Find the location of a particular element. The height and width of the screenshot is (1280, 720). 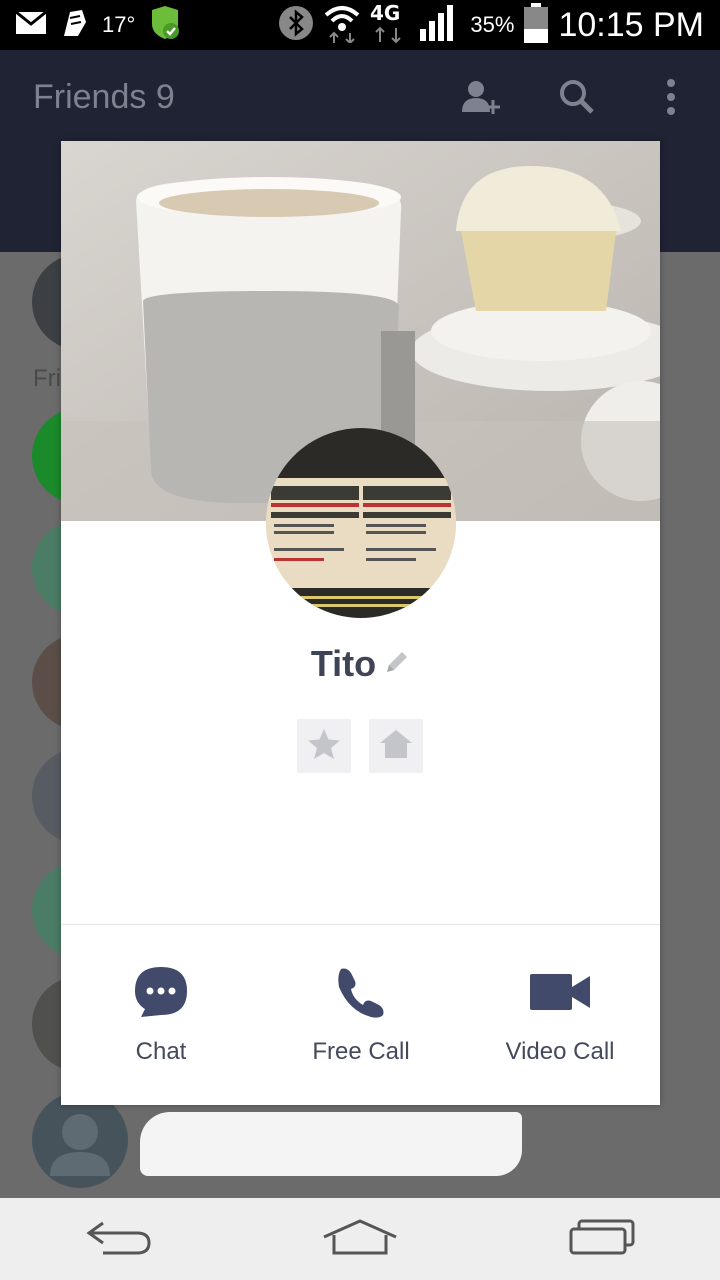

mail-icon is located at coordinates (31, 24).